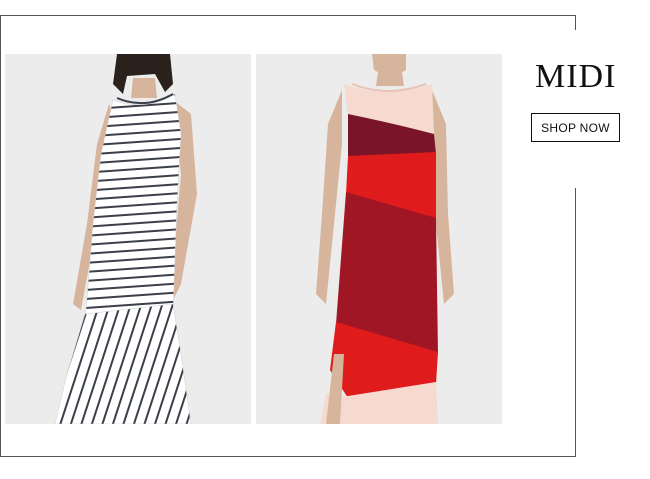 This screenshot has height=479, width=650. What do you see at coordinates (575, 127) in the screenshot?
I see `shop-now-button: SHOP NOW` at bounding box center [575, 127].